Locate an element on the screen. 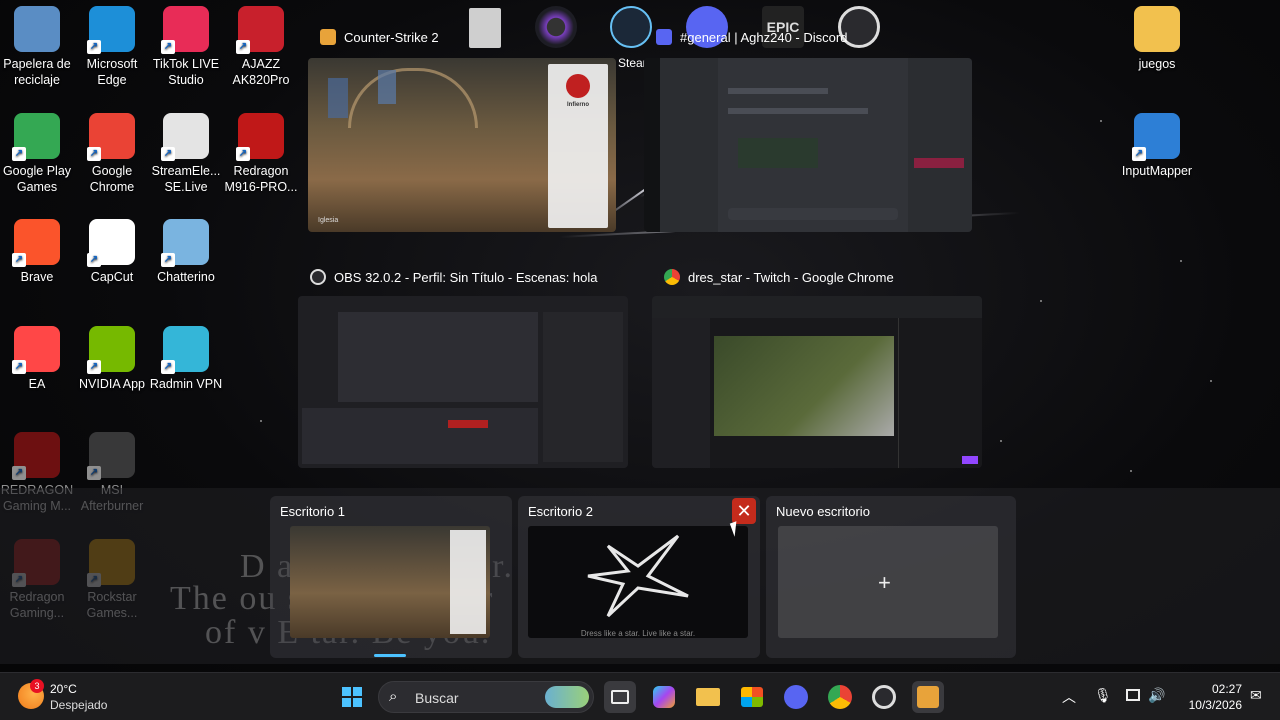 This screenshot has width=1280, height=720. desktop-caption: Dress like a star. Live like a star. is located at coordinates (638, 633).